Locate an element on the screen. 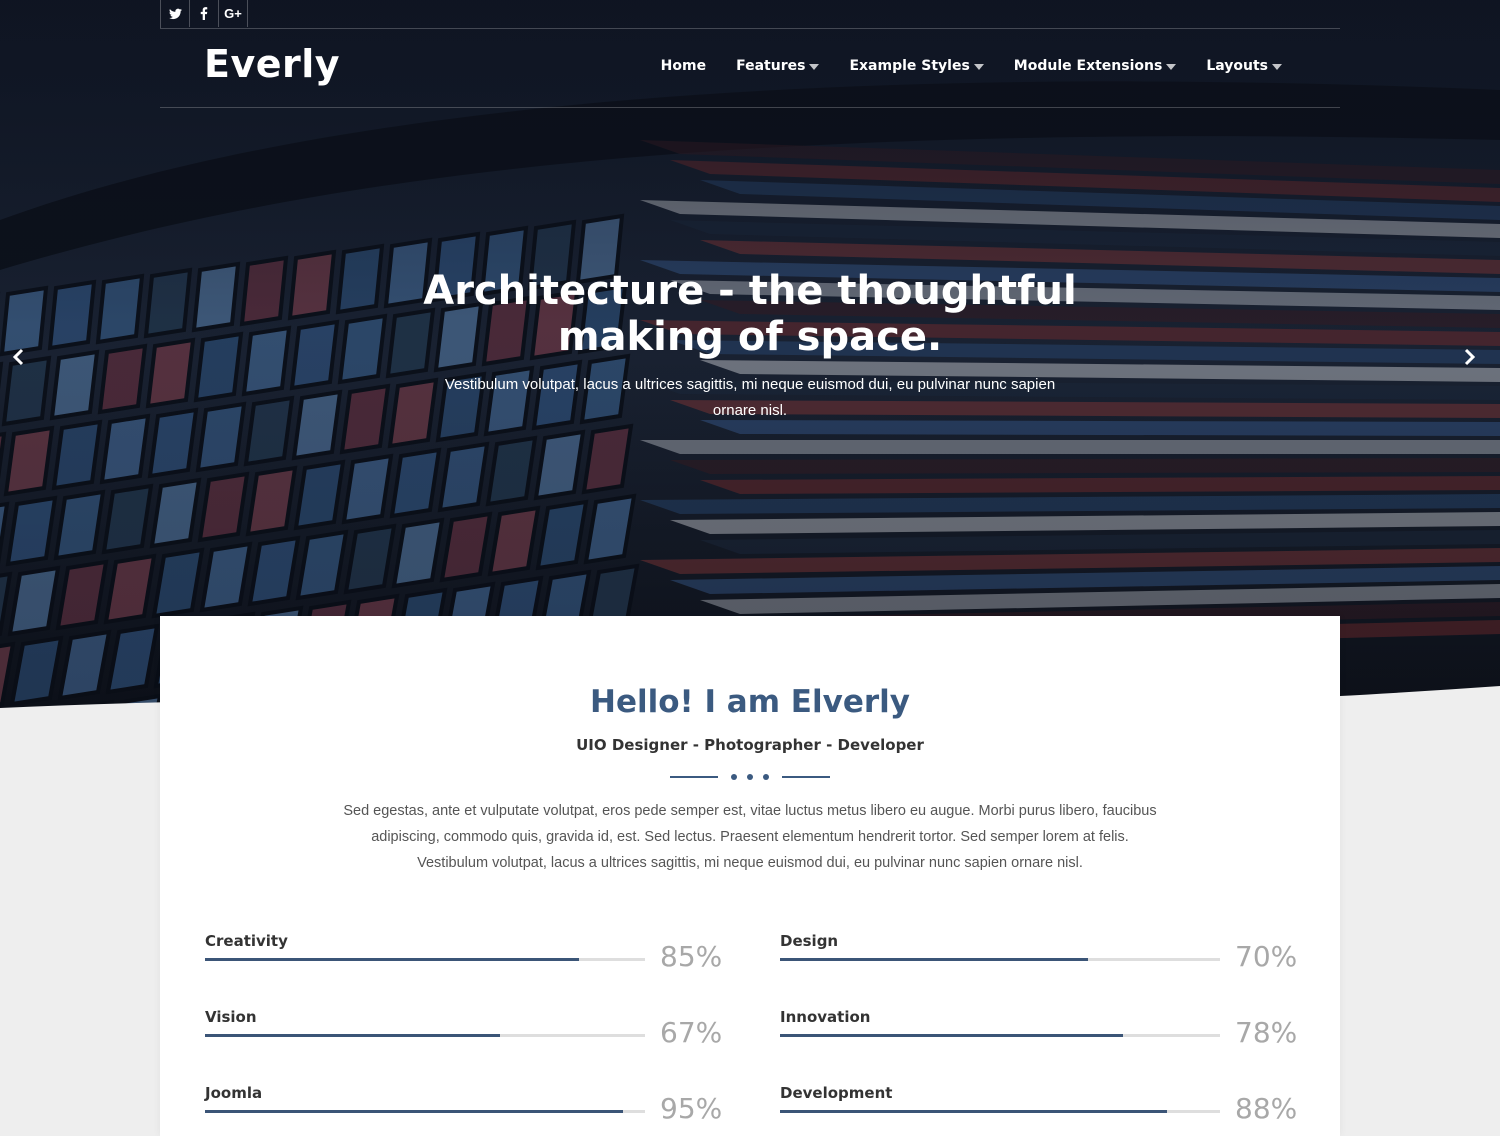 The image size is (1500, 1136). skill-percent: 70% is located at coordinates (1266, 956).